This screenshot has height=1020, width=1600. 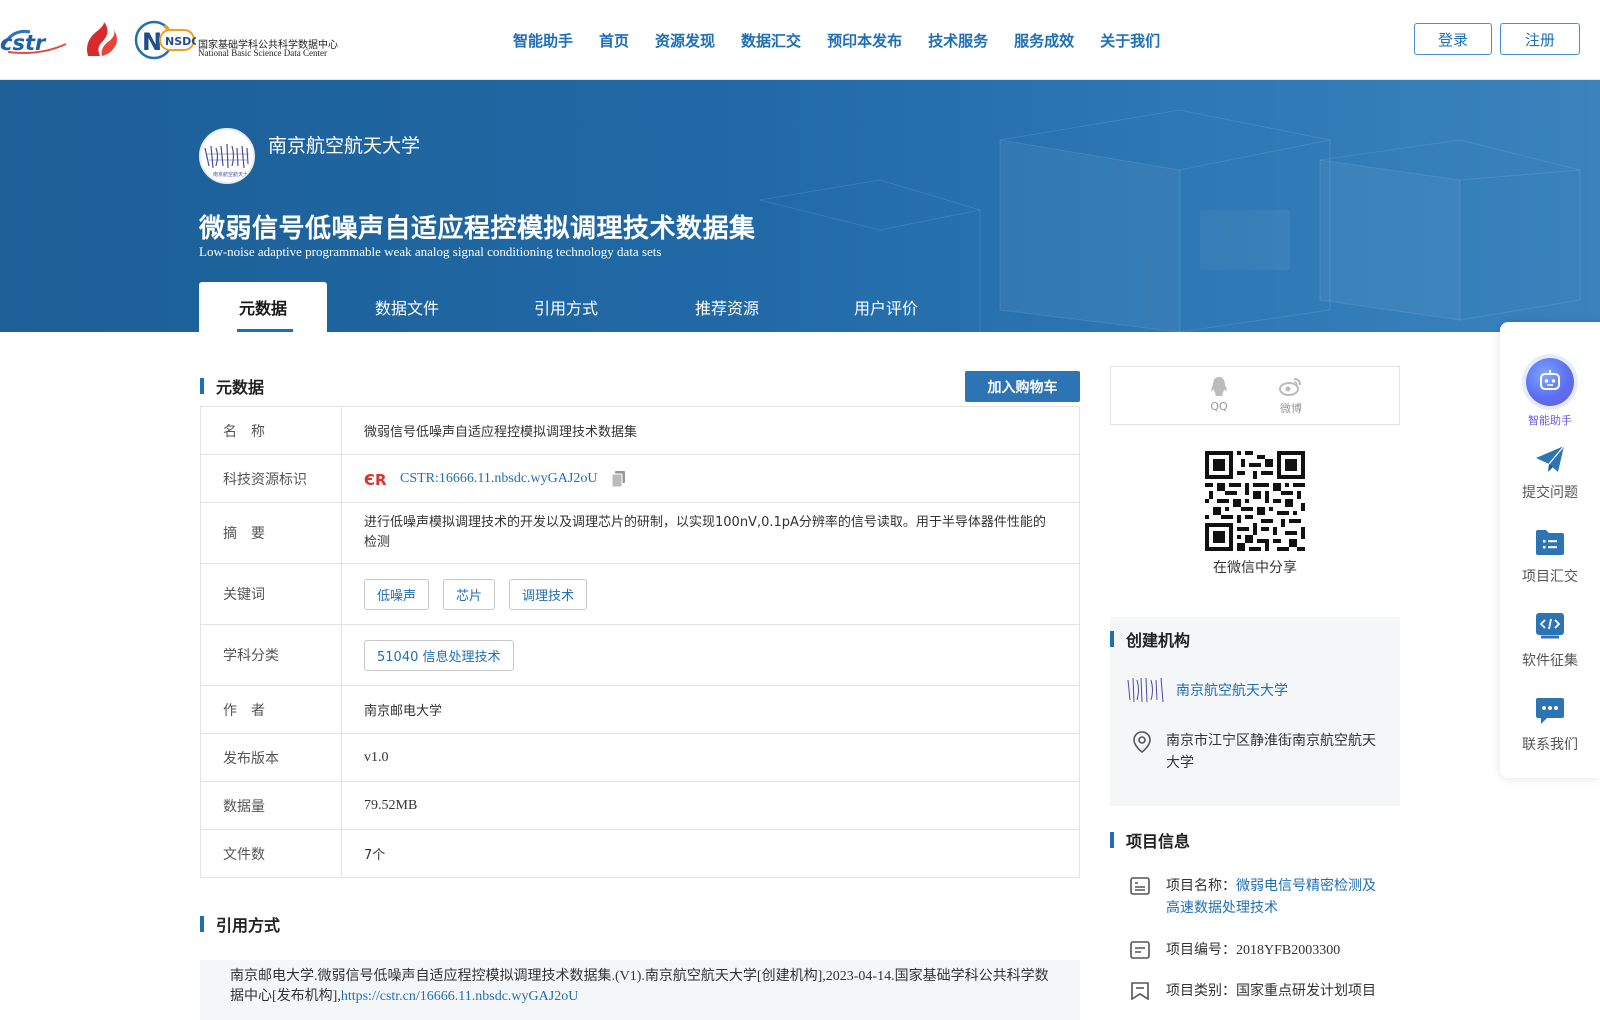 What do you see at coordinates (1201, 950) in the screenshot?
I see `project-code-label: 项目编号：` at bounding box center [1201, 950].